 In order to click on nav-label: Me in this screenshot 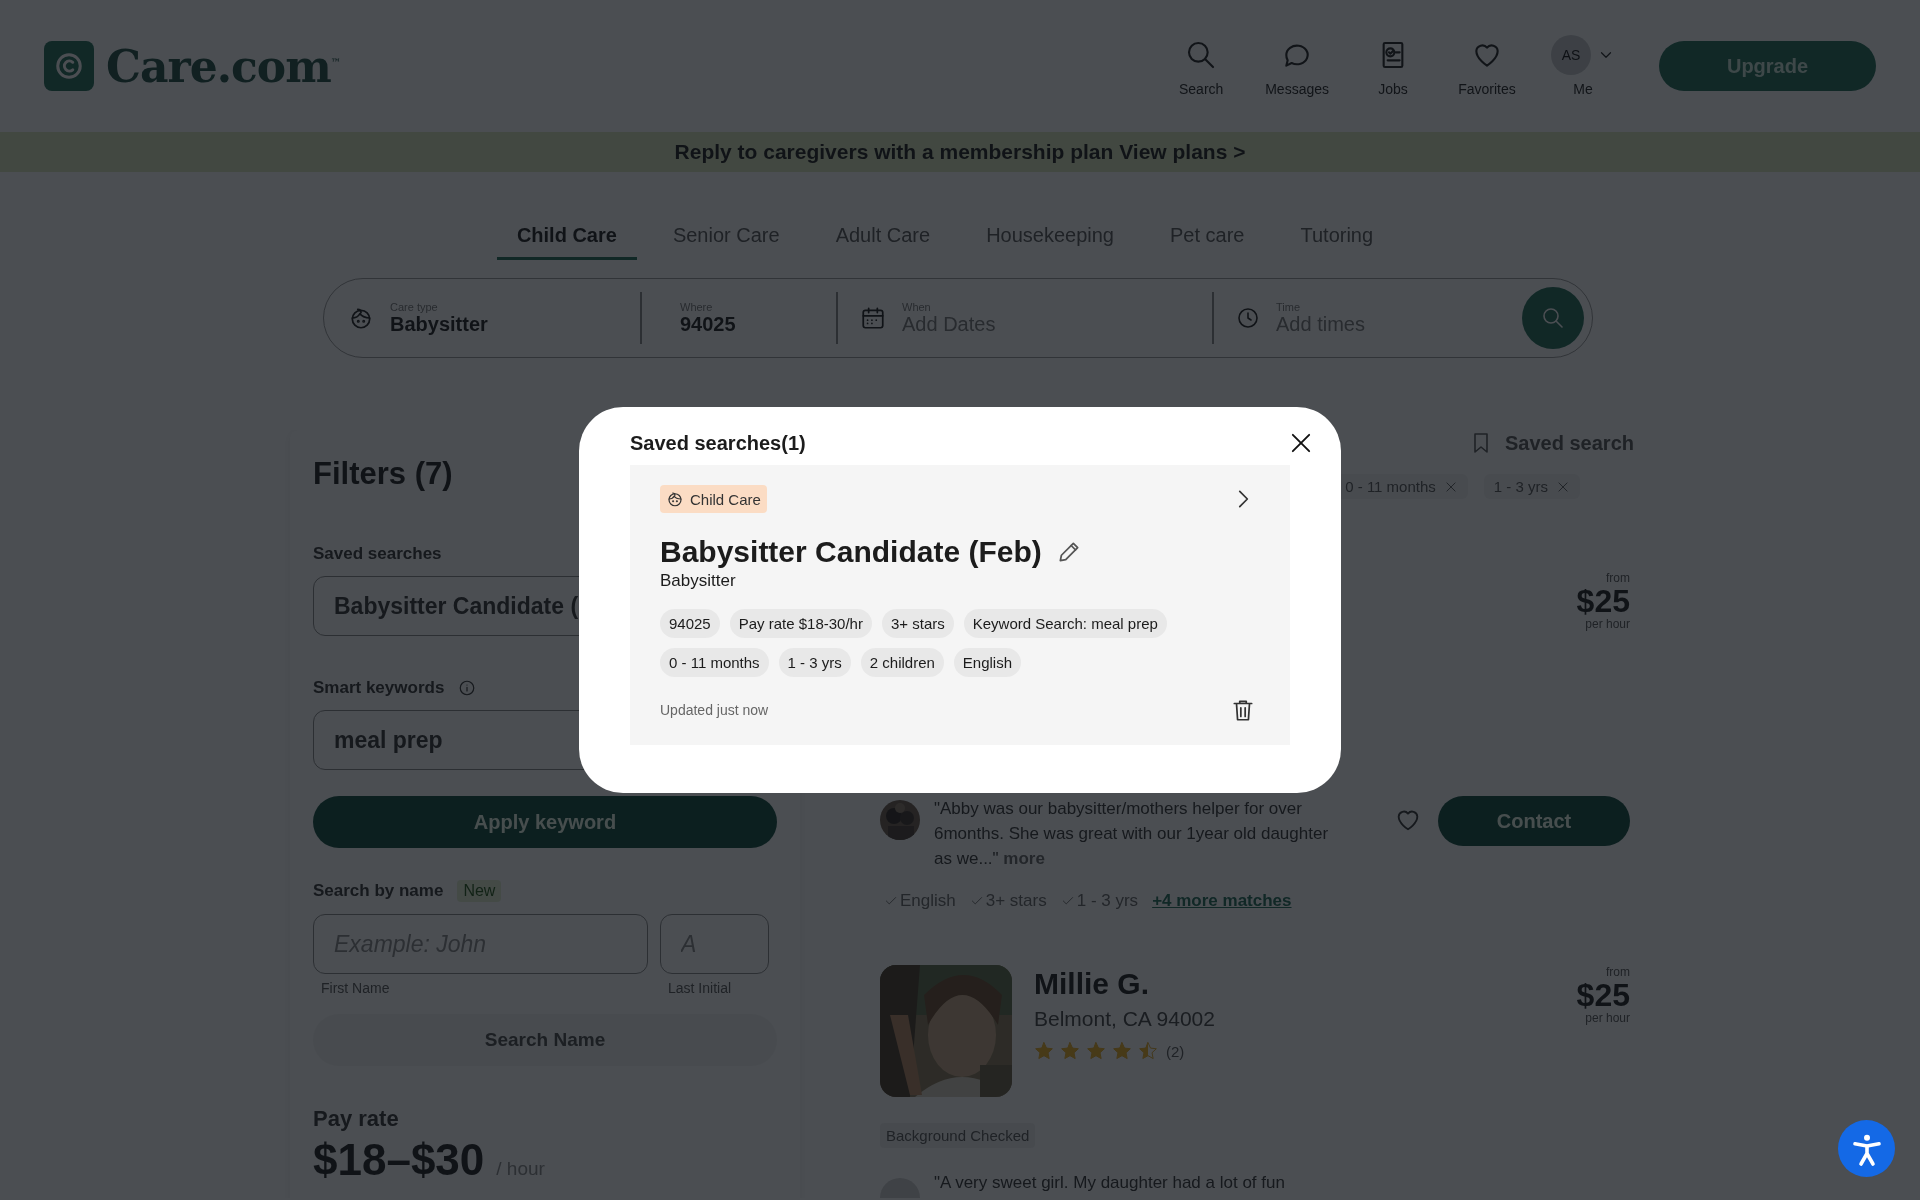, I will do `click(1583, 89)`.